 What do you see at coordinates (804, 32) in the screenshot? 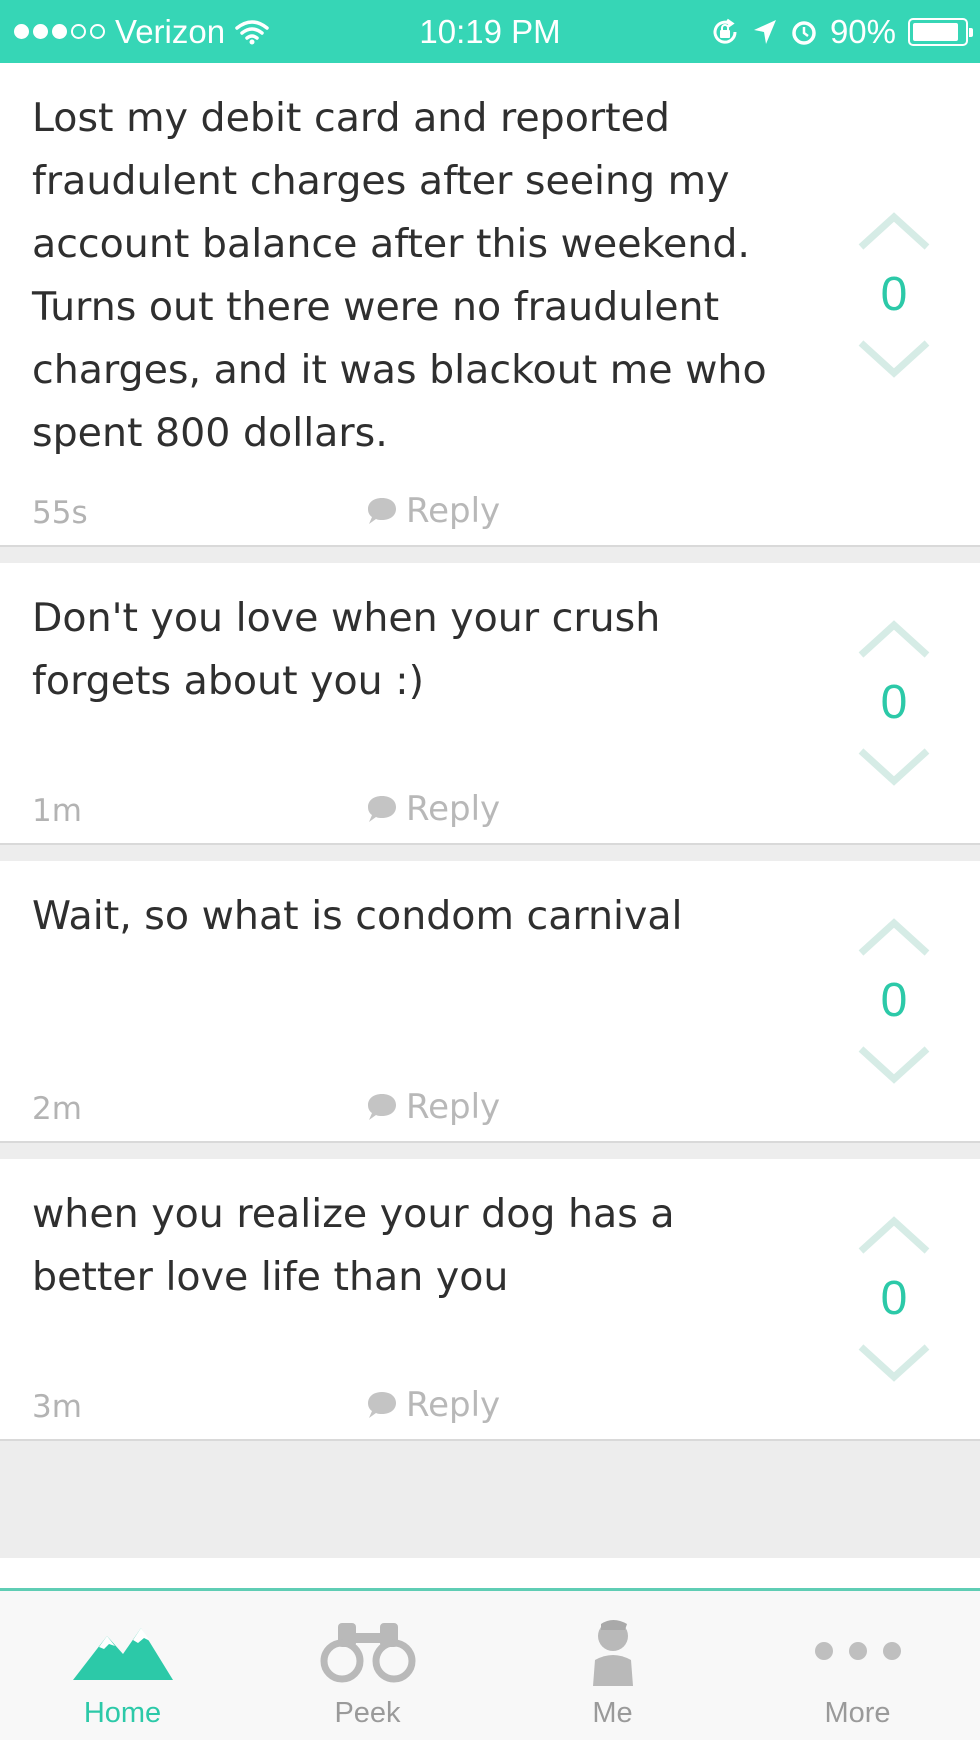
I see `alarm-icon` at bounding box center [804, 32].